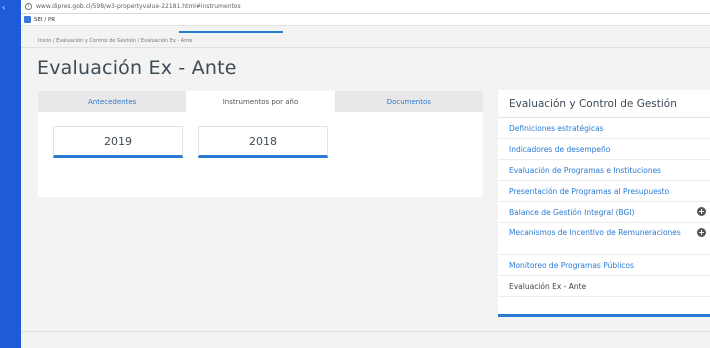 Image resolution: width=710 pixels, height=348 pixels. What do you see at coordinates (604, 104) in the screenshot?
I see `sidebar-title: Evaluación y Control de Gestión` at bounding box center [604, 104].